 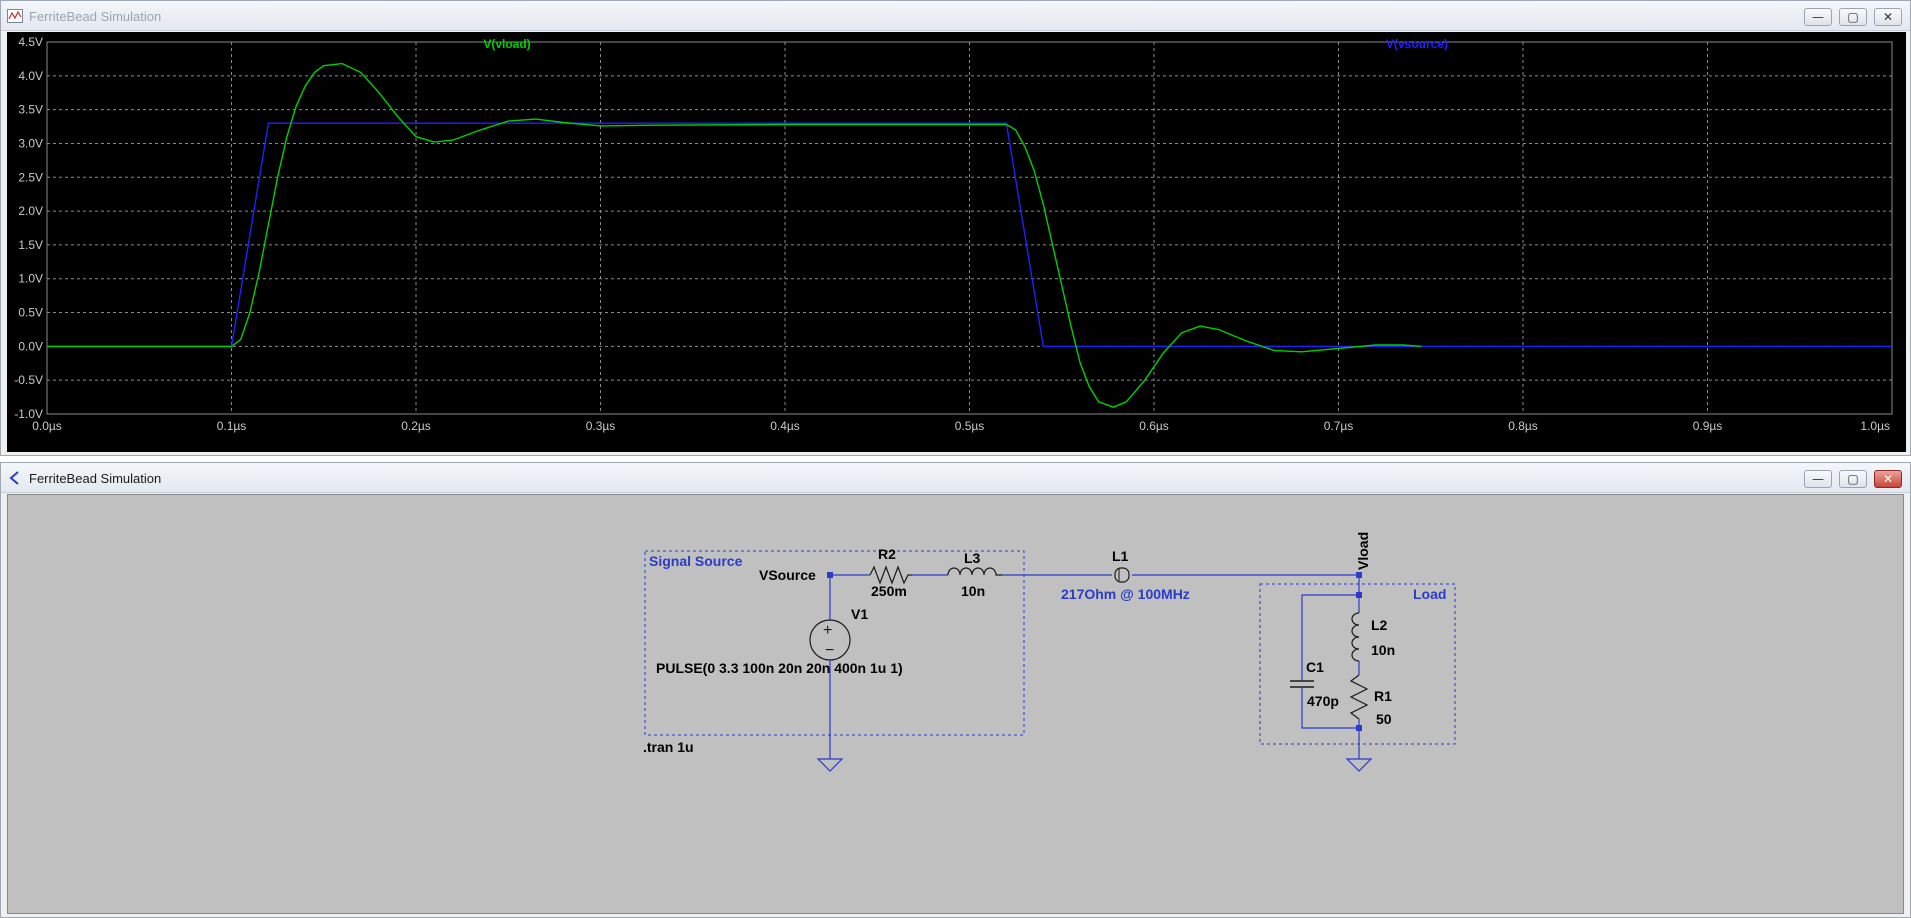 I want to click on load-block, so click(x=1357, y=664).